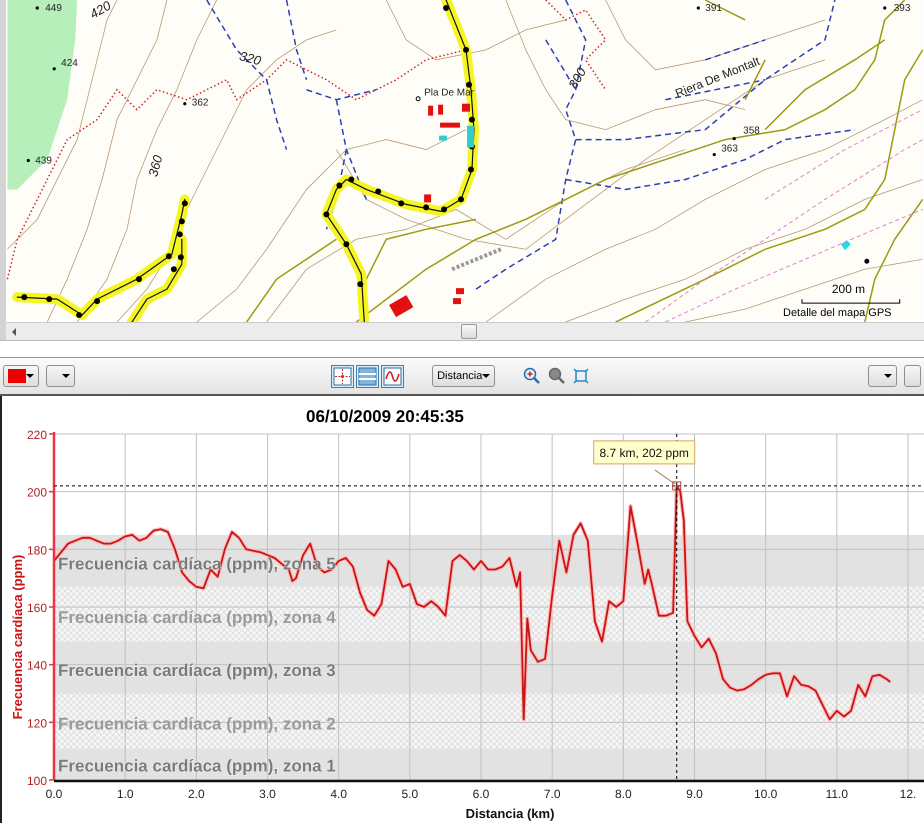 The image size is (924, 823). I want to click on crosshair-icon, so click(342, 376).